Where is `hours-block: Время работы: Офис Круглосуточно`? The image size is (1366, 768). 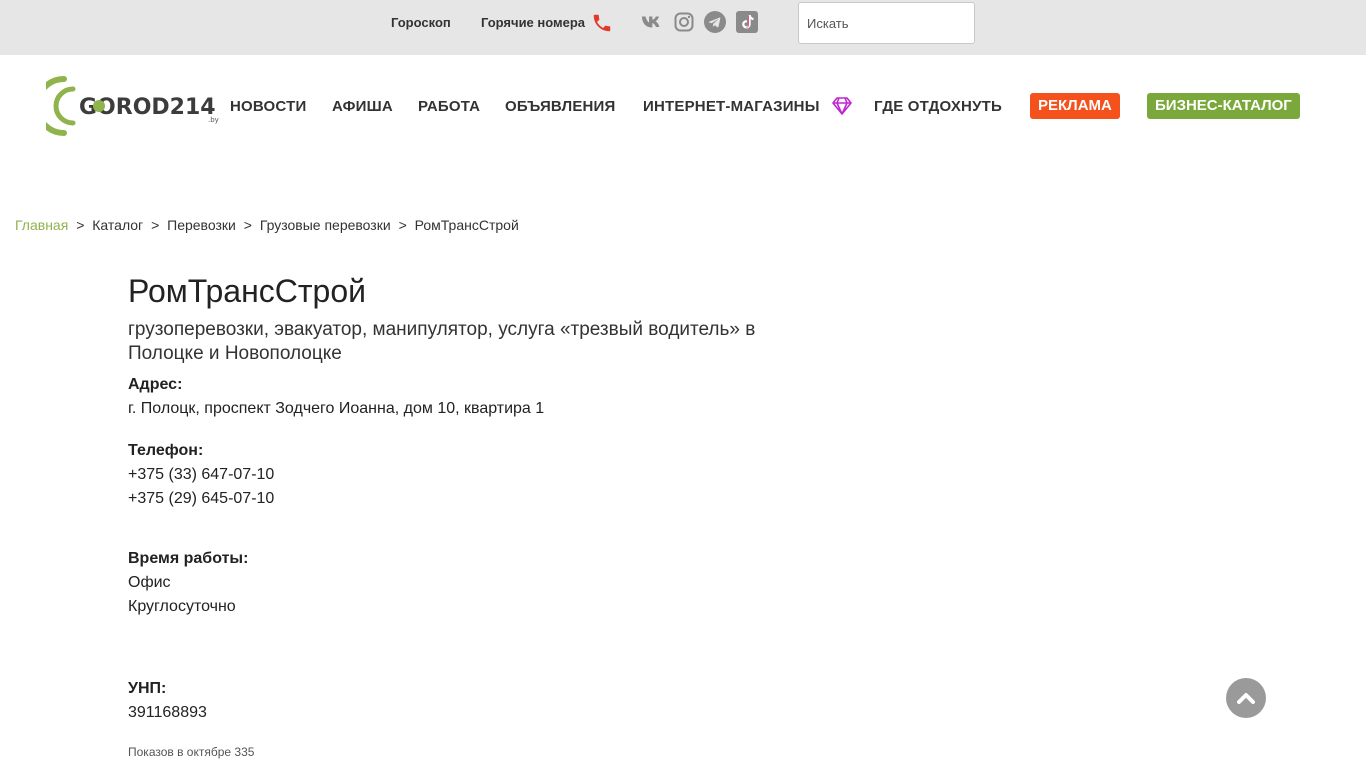
hours-block: Время работы: Офис Круглосуточно is located at coordinates (188, 583).